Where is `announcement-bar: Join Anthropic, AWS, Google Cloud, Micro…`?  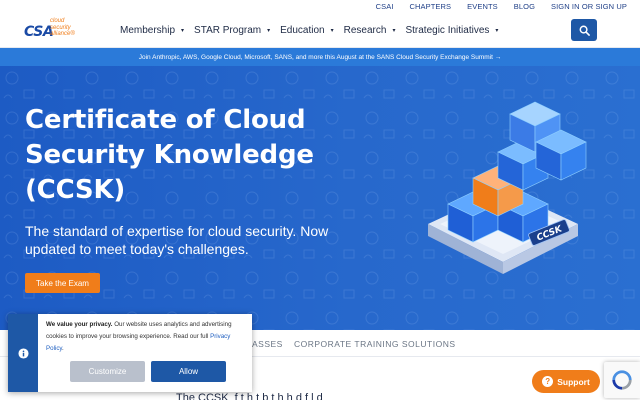
announcement-bar: Join Anthropic, AWS, Google Cloud, Micro… is located at coordinates (320, 57).